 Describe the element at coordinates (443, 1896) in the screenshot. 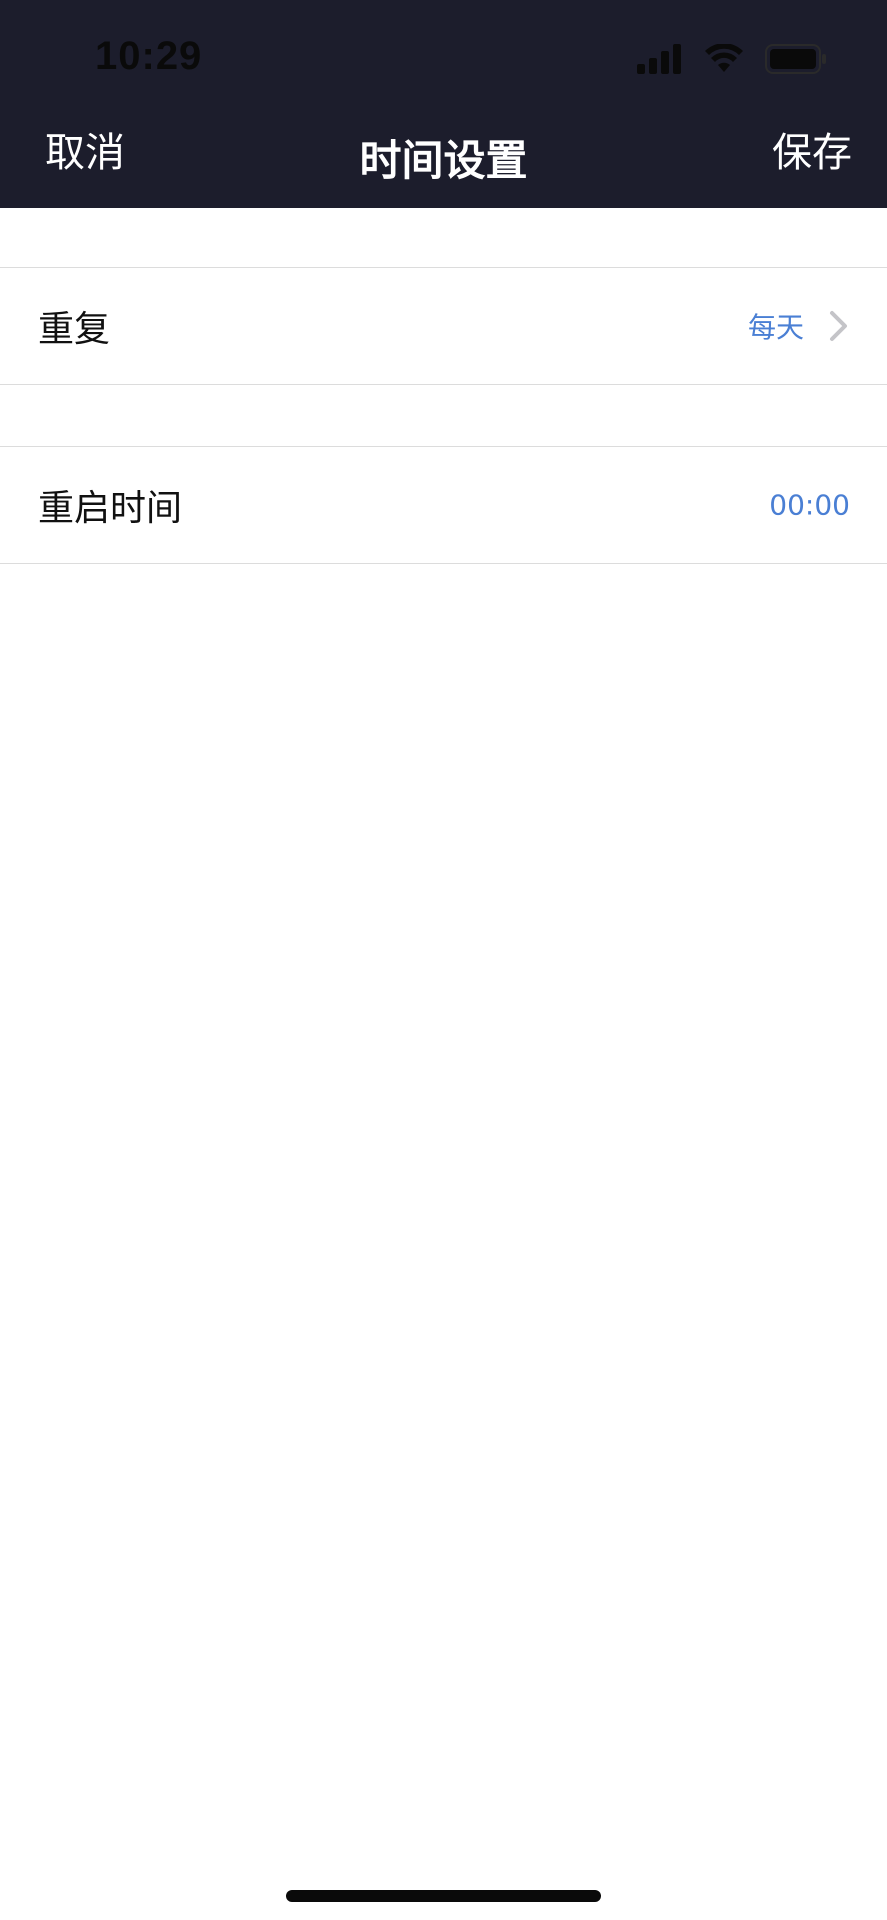

I see `home-indicator` at that location.